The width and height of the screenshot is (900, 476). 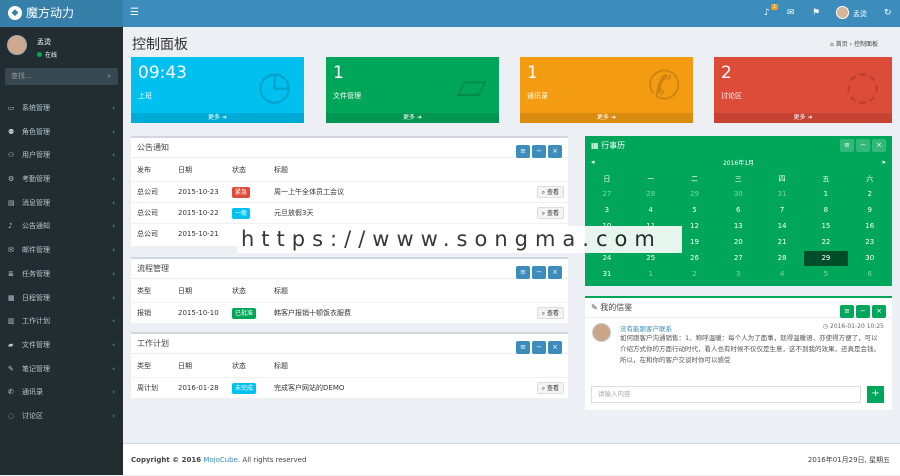 I want to click on calendar-day: 9, so click(x=870, y=210).